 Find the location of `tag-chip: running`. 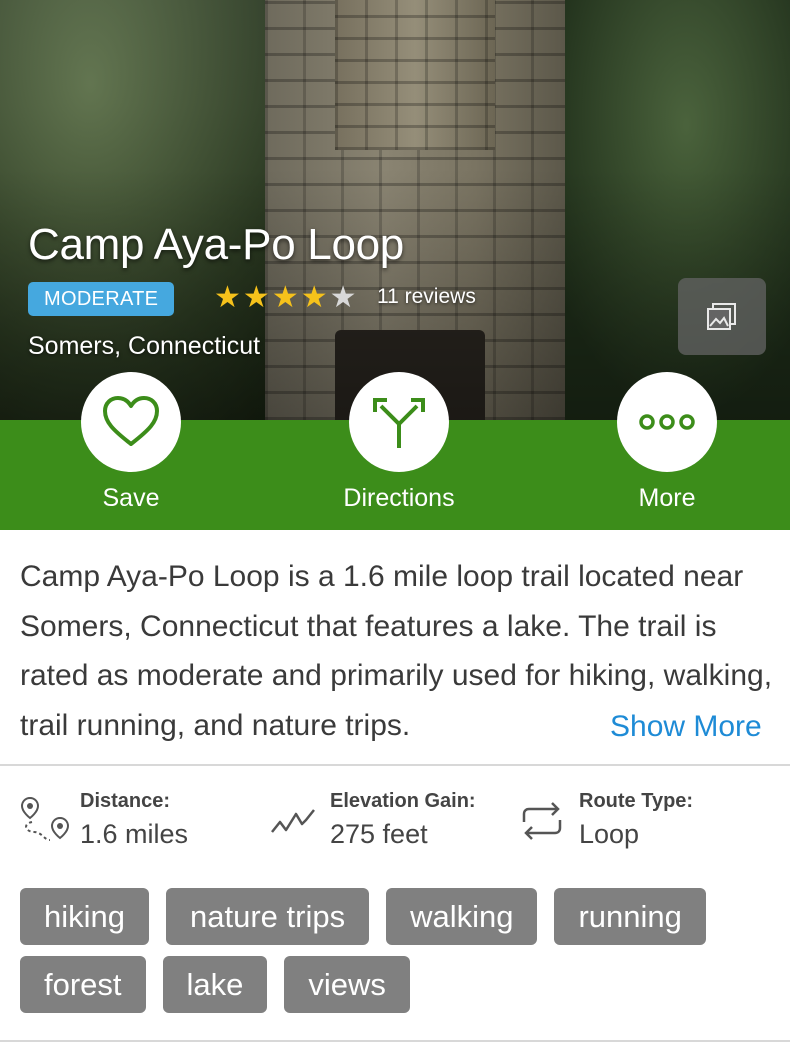

tag-chip: running is located at coordinates (630, 916).